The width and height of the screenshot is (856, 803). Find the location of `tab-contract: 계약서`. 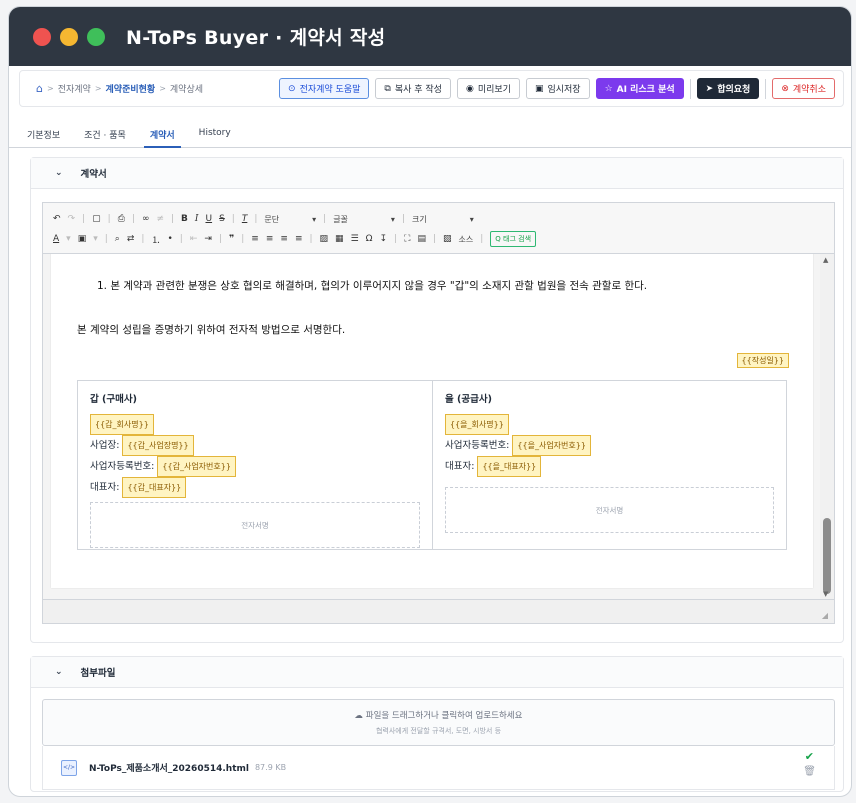

tab-contract: 계약서 is located at coordinates (162, 134).